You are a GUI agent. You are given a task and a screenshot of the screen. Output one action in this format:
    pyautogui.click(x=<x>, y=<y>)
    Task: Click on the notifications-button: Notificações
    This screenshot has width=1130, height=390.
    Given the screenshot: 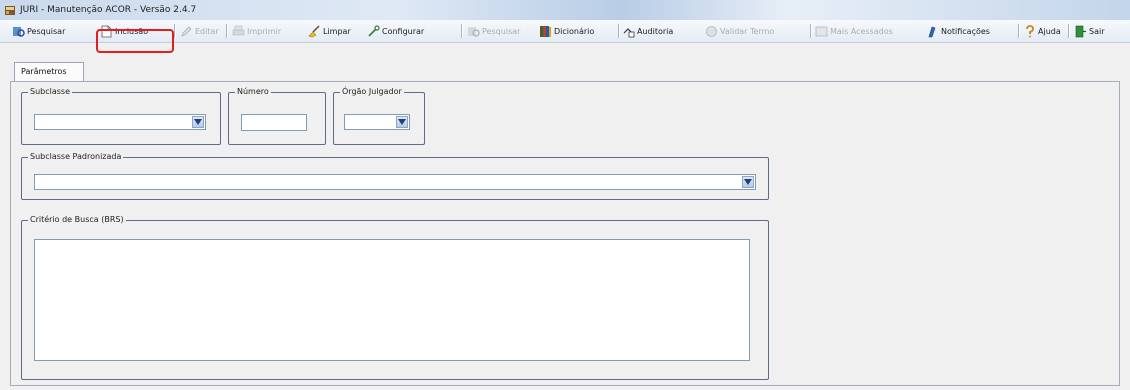 What is the action you would take?
    pyautogui.click(x=958, y=31)
    